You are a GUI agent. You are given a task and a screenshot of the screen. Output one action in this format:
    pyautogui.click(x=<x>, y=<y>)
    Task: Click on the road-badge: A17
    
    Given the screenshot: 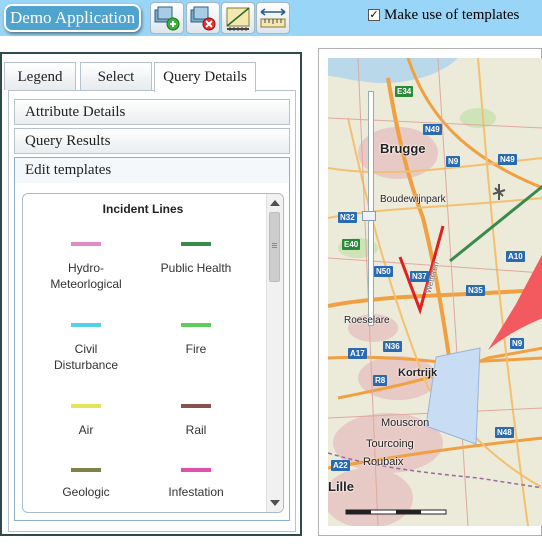 What is the action you would take?
    pyautogui.click(x=357, y=353)
    